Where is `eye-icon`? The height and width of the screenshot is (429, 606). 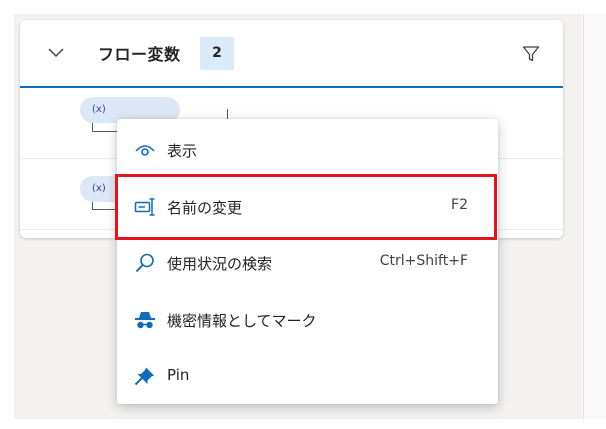 eye-icon is located at coordinates (145, 150).